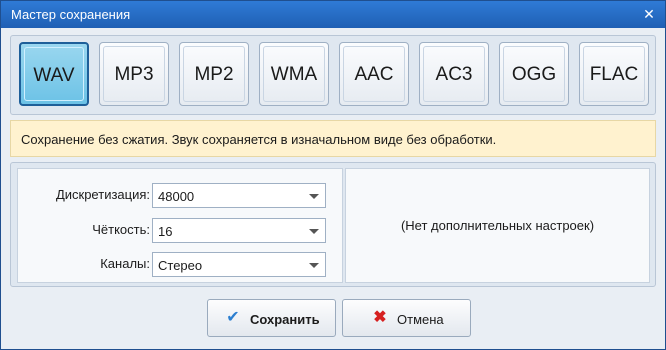  What do you see at coordinates (125, 263) in the screenshot?
I see `channels-label: Каналы:` at bounding box center [125, 263].